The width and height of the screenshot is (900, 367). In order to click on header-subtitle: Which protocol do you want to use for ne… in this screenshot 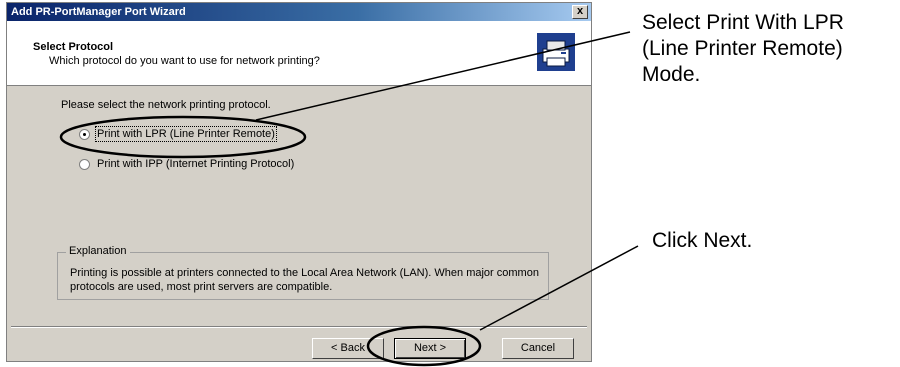, I will do `click(184, 61)`.